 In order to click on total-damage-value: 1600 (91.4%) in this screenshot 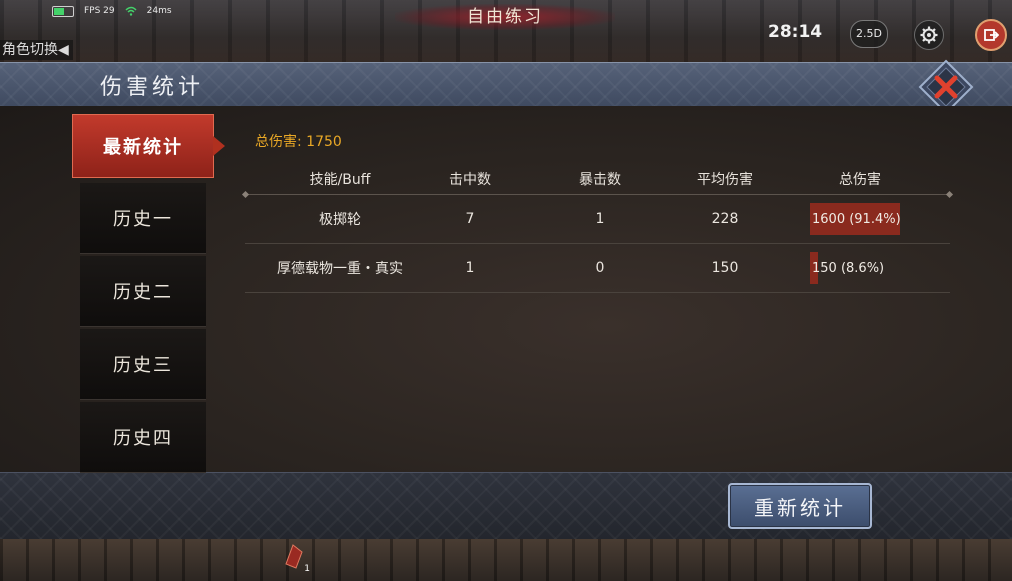, I will do `click(856, 219)`.